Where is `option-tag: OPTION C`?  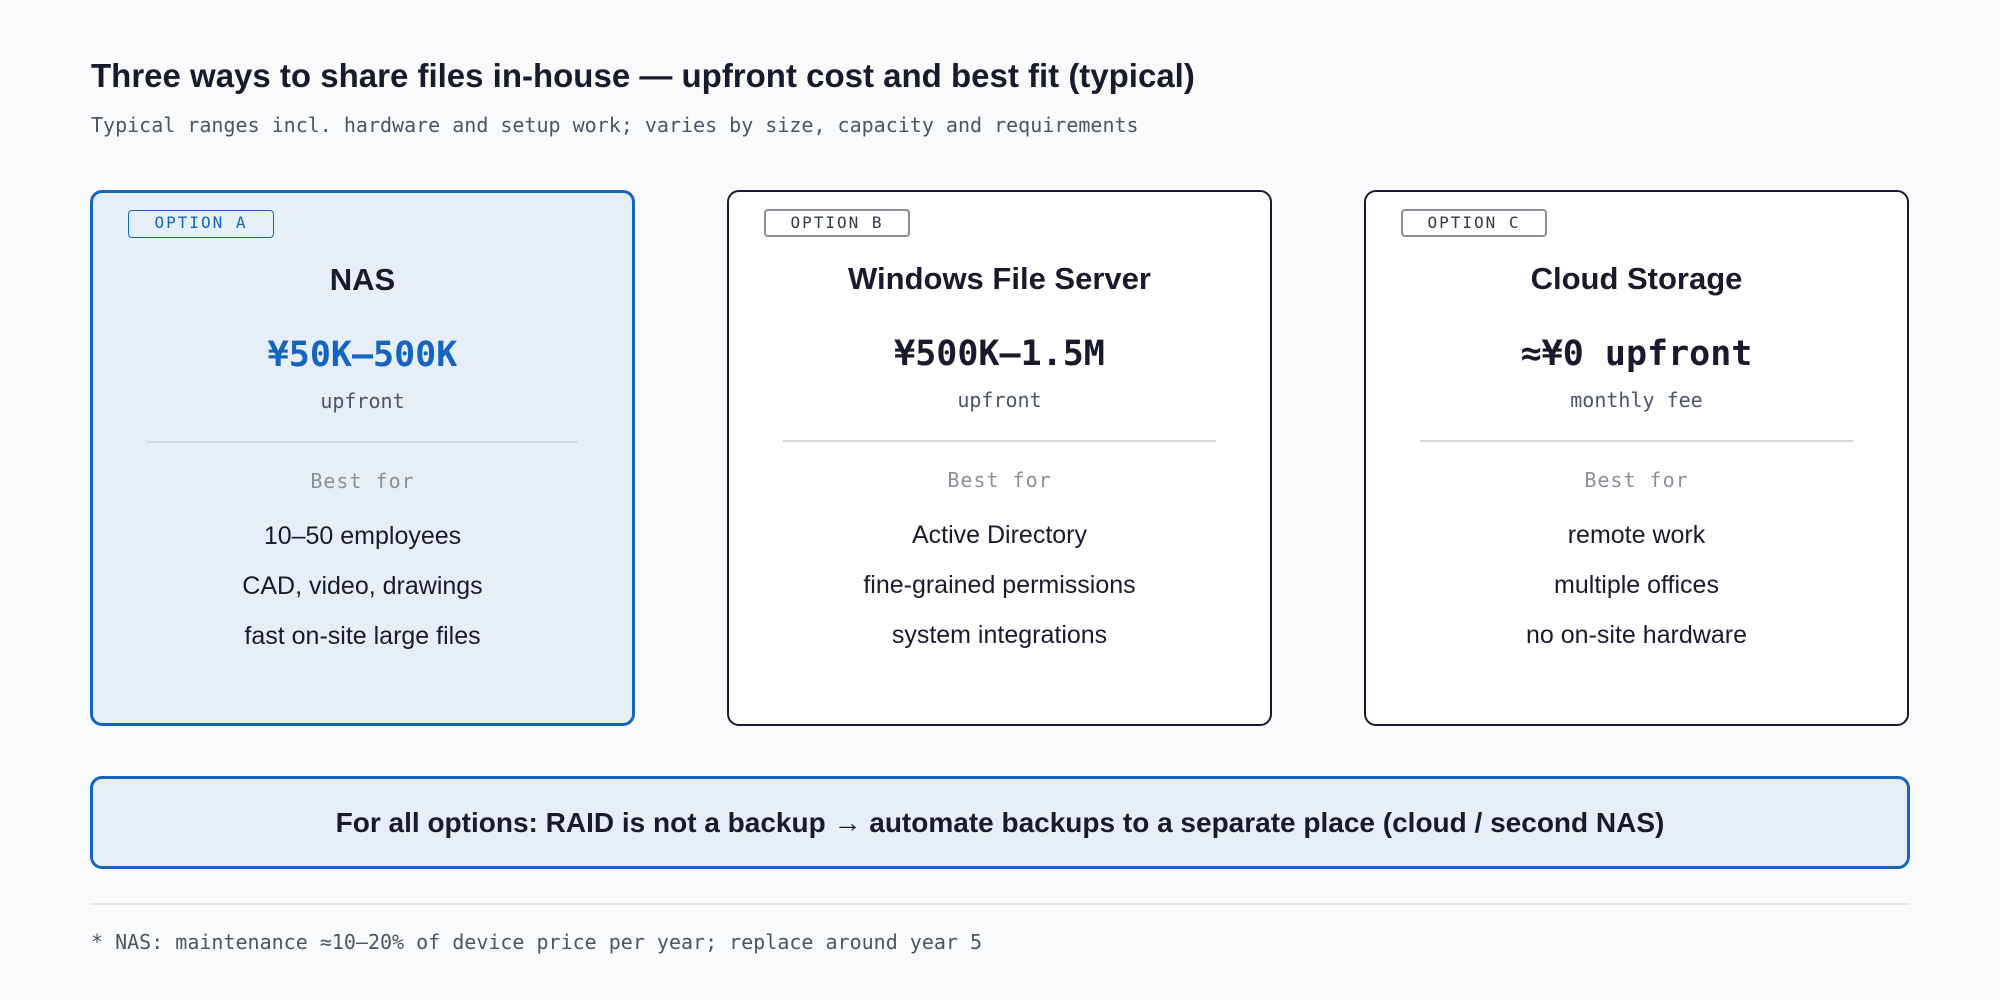 option-tag: OPTION C is located at coordinates (1474, 223).